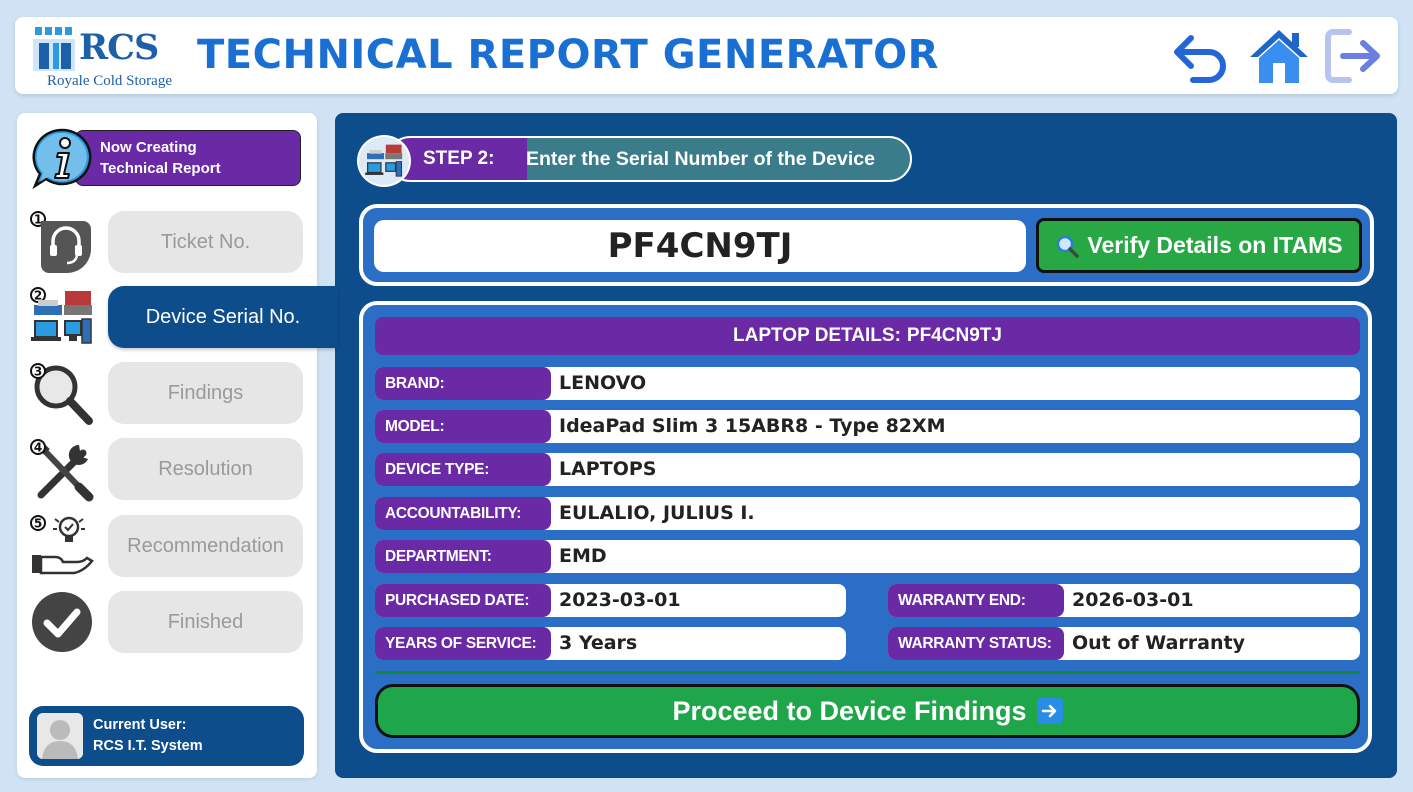  I want to click on current-user-panel: Current User: RCS I.T. System, so click(166, 736).